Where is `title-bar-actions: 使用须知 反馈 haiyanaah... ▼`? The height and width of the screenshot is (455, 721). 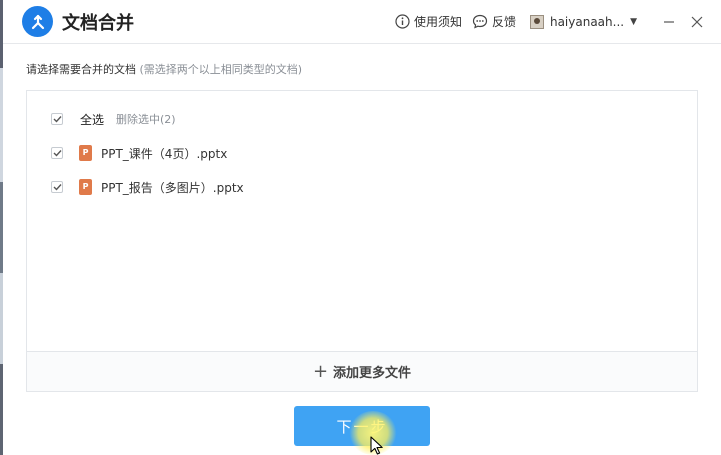
title-bar-actions: 使用须知 反馈 haiyanaah... ▼ is located at coordinates (558, 21).